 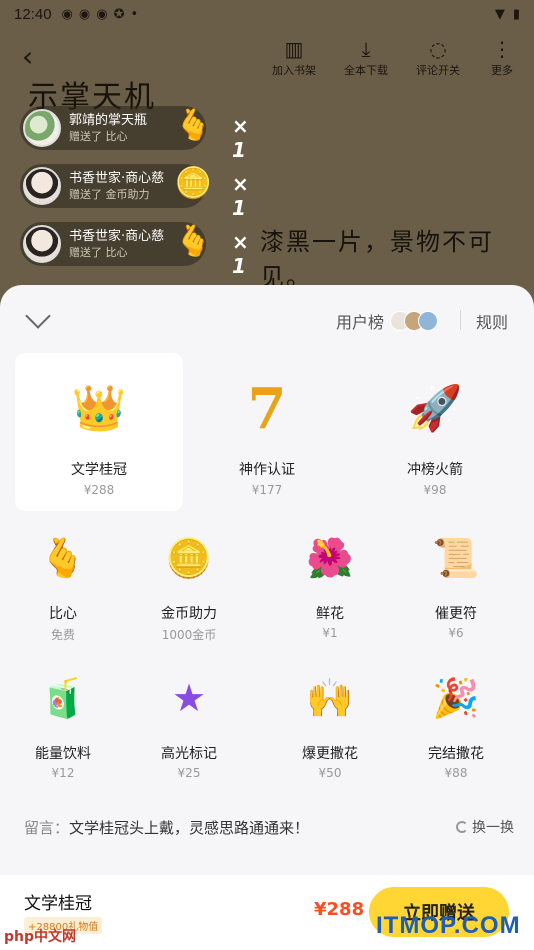 What do you see at coordinates (330, 773) in the screenshot?
I see `gift-price: ¥50` at bounding box center [330, 773].